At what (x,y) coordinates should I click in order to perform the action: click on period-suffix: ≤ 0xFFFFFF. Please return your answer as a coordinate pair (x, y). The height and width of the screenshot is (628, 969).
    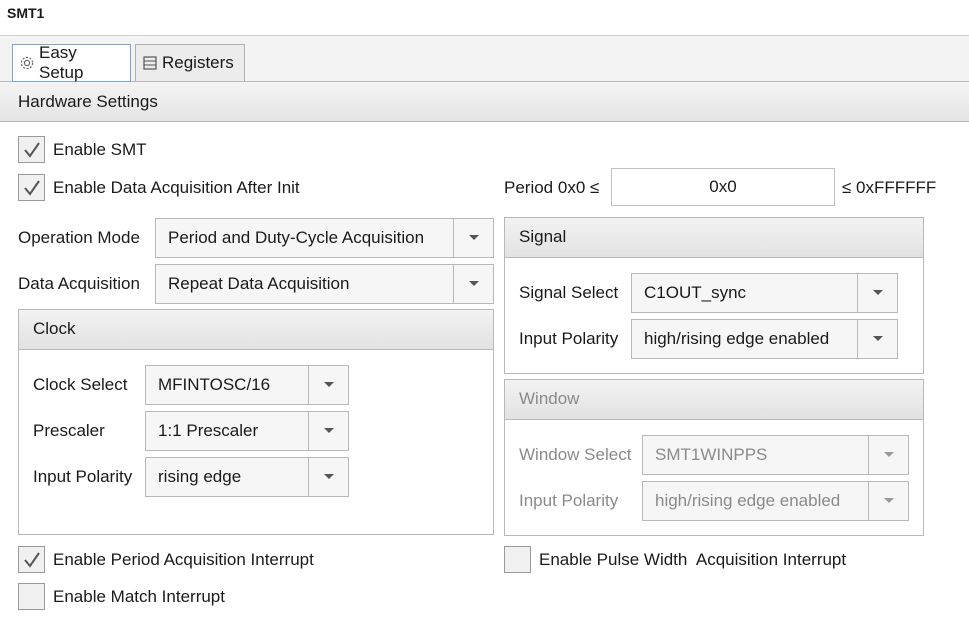
    Looking at the image, I should click on (889, 187).